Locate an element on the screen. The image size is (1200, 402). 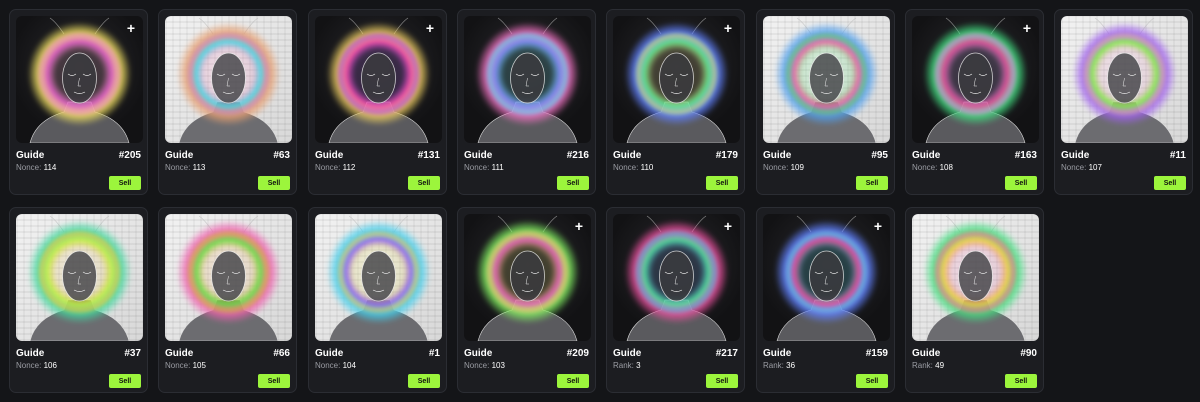
nft-card: + Guide #205 Nonce: 114 Sell is located at coordinates (78, 102).